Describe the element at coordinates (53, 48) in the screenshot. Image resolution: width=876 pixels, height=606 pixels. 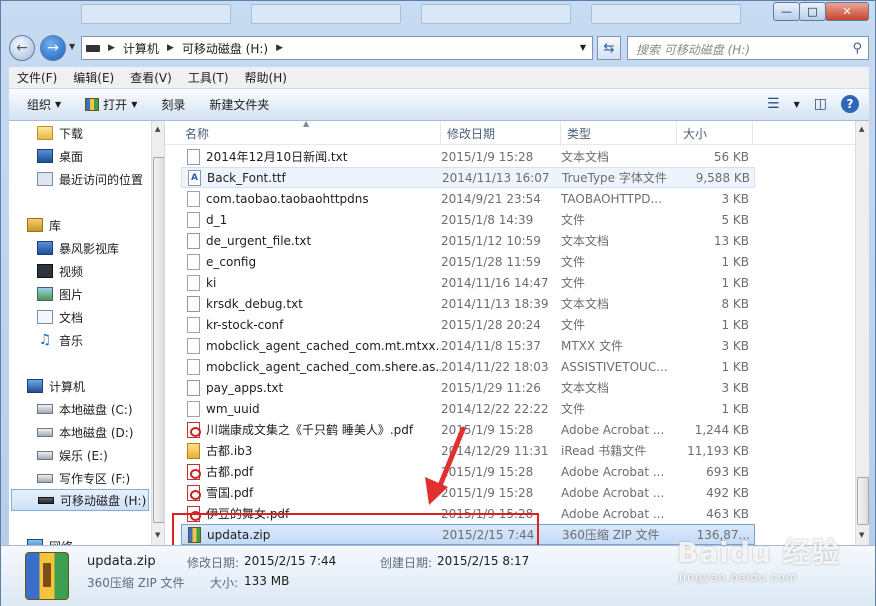
I see `forward-button: →` at that location.